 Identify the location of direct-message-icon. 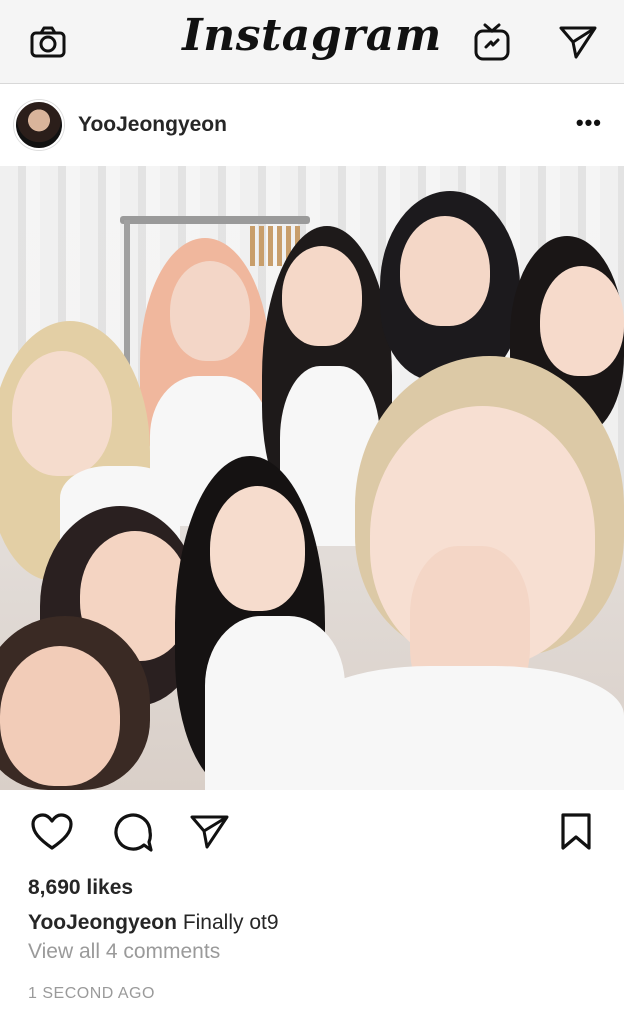
(578, 42).